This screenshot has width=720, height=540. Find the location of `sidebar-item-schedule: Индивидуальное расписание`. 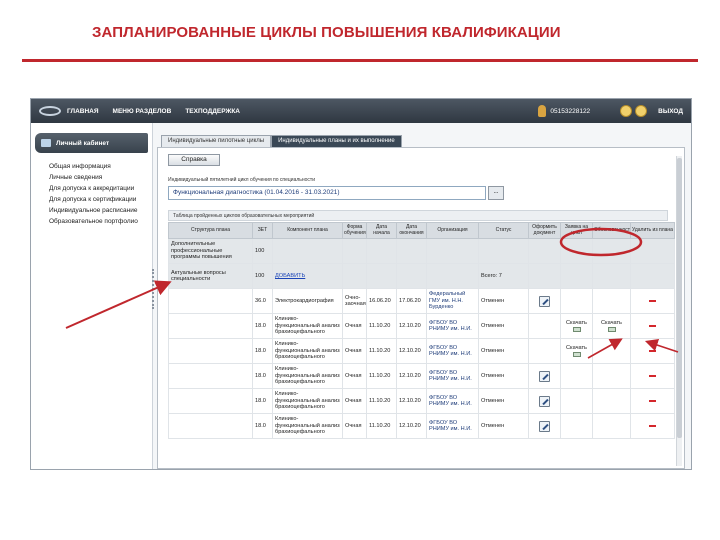

sidebar-item-schedule: Индивидуальное расписание is located at coordinates (91, 210).